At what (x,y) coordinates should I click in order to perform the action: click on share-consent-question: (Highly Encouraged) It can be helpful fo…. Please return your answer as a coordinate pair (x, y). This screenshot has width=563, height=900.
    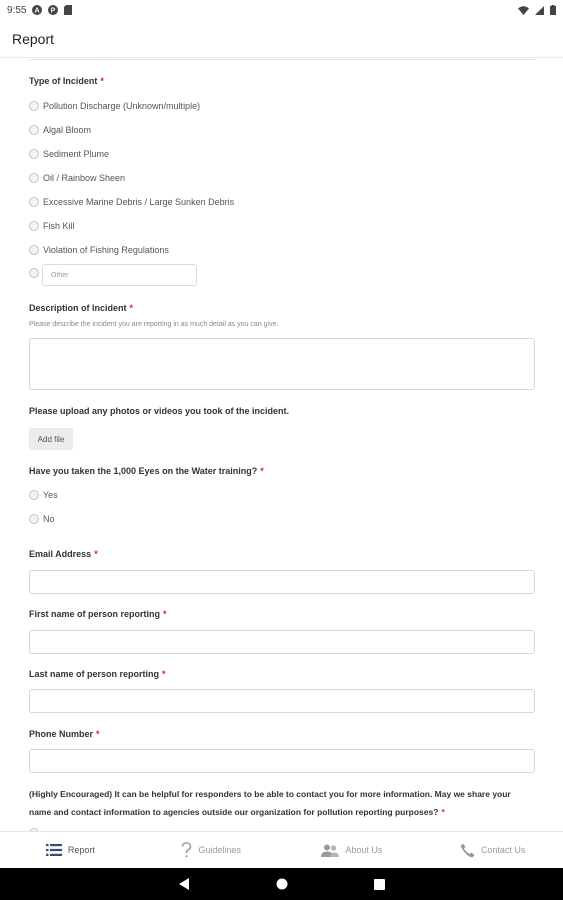
    Looking at the image, I should click on (270, 803).